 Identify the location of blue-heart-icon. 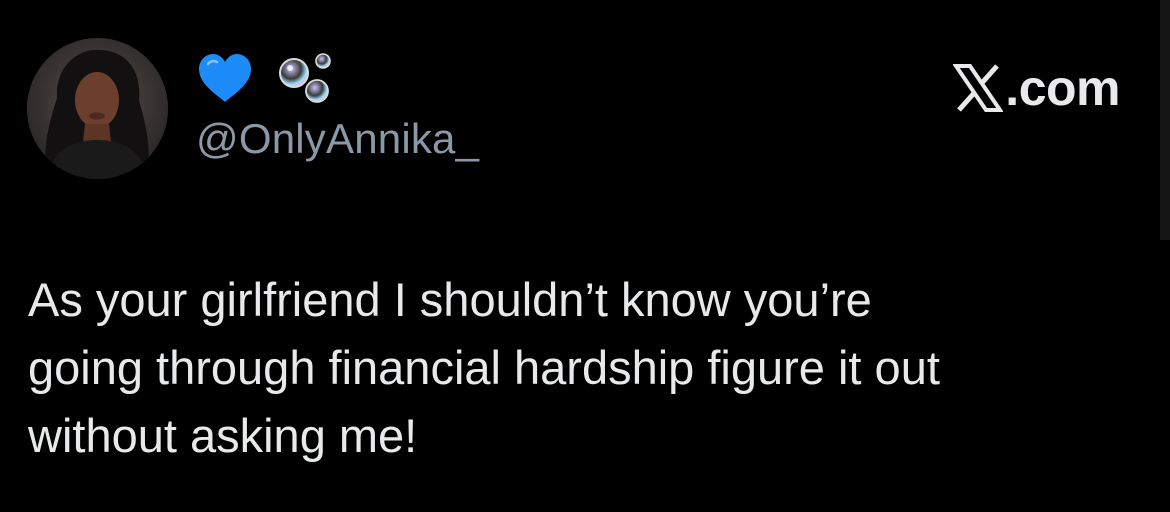
(225, 78).